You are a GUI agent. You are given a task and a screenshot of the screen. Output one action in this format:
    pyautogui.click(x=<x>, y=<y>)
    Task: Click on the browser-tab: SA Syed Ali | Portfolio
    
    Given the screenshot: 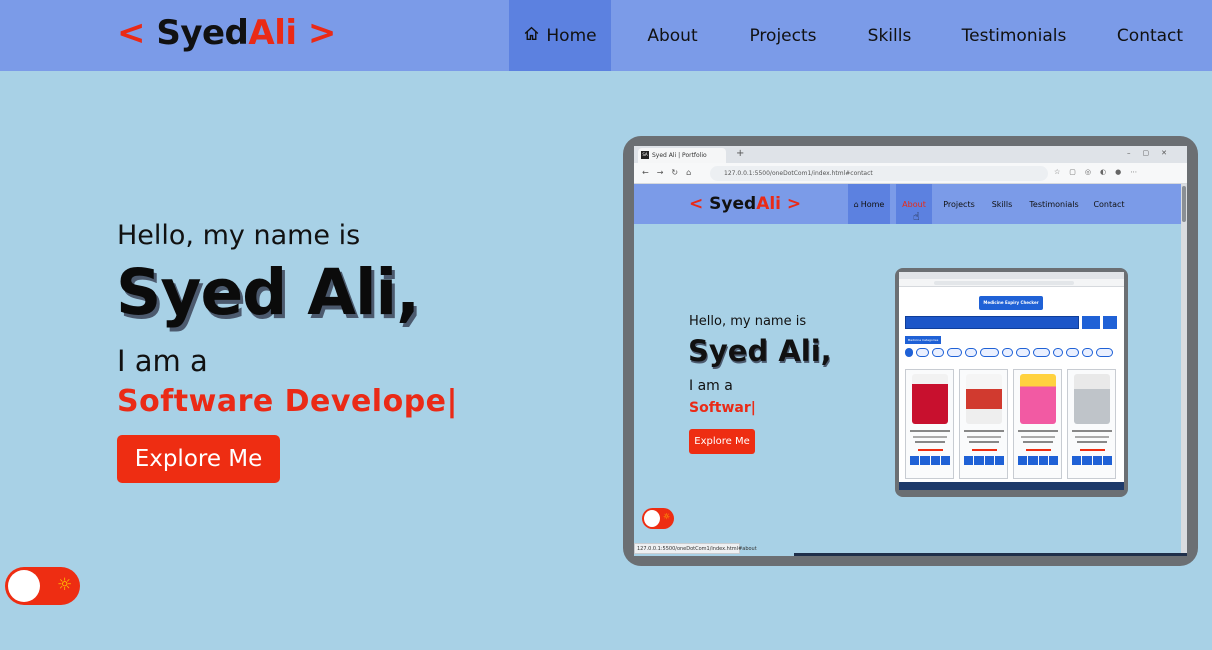 What is the action you would take?
    pyautogui.click(x=682, y=155)
    